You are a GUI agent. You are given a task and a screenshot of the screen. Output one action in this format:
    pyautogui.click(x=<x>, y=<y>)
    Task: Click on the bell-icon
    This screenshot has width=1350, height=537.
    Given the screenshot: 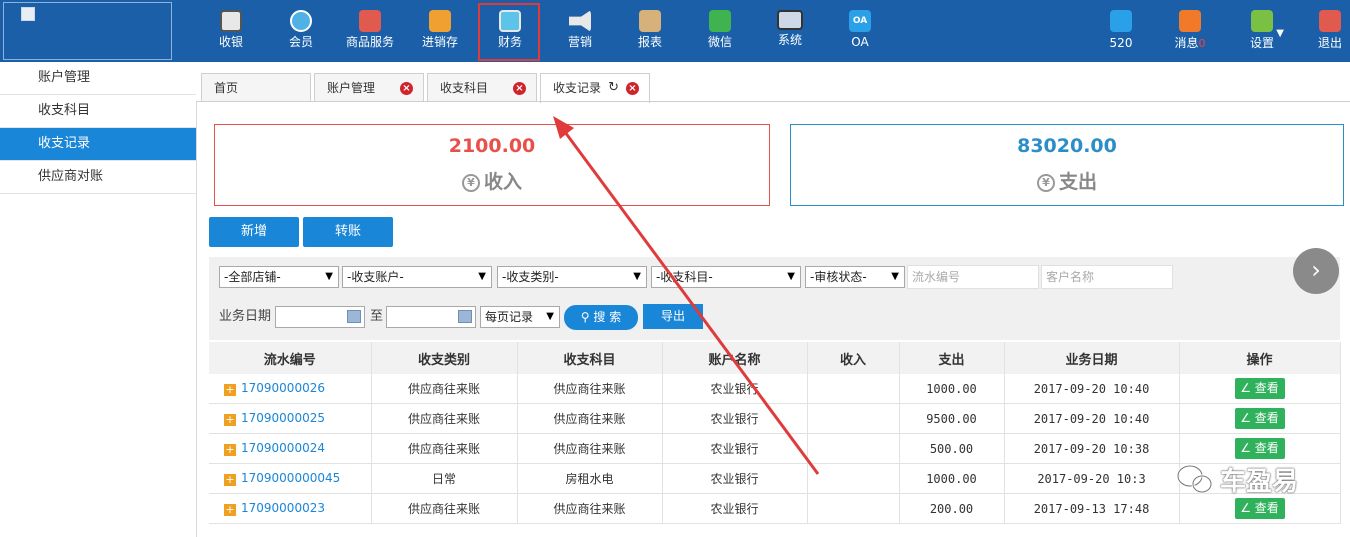 What is the action you would take?
    pyautogui.click(x=1190, y=21)
    